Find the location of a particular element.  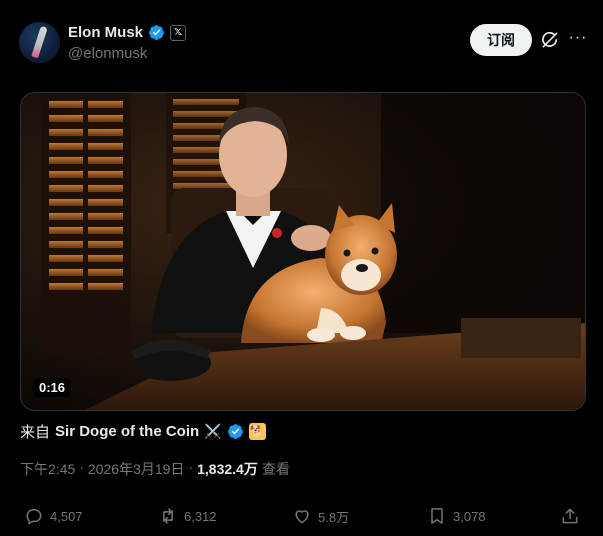

view-count: 1,832.4万 is located at coordinates (227, 469).